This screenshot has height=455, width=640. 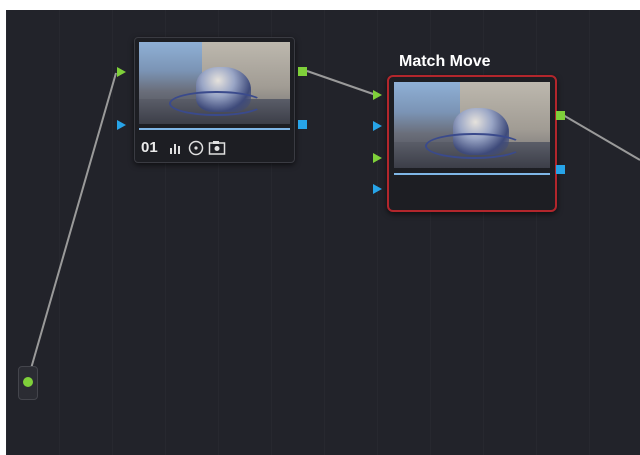 What do you see at coordinates (72, 226) in the screenshot?
I see `wire-source-to-node1` at bounding box center [72, 226].